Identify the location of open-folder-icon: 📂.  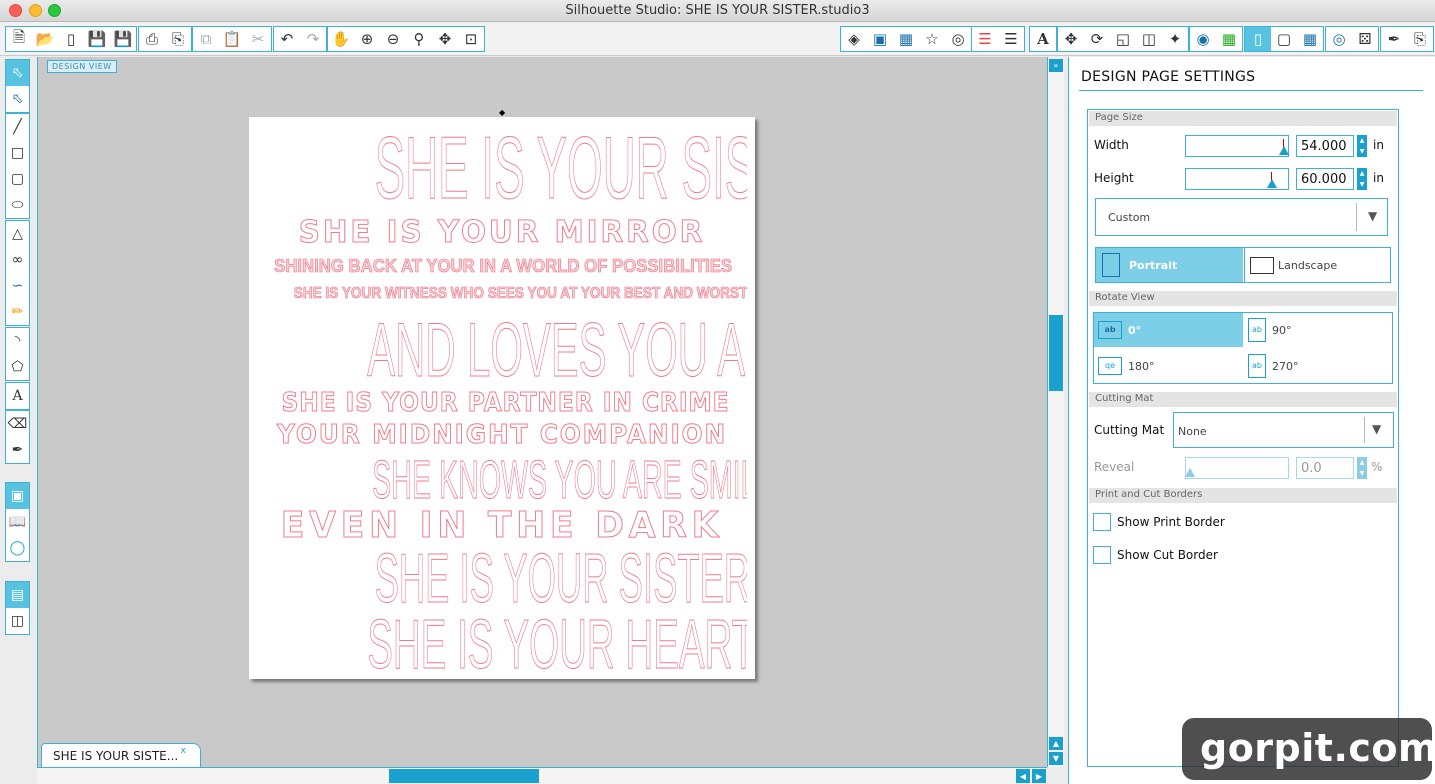
(45, 39).